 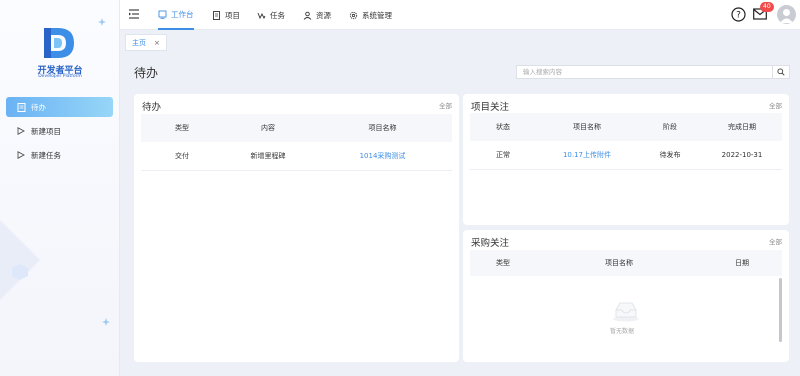 I want to click on menu-collapse-icon, so click(x=134, y=14).